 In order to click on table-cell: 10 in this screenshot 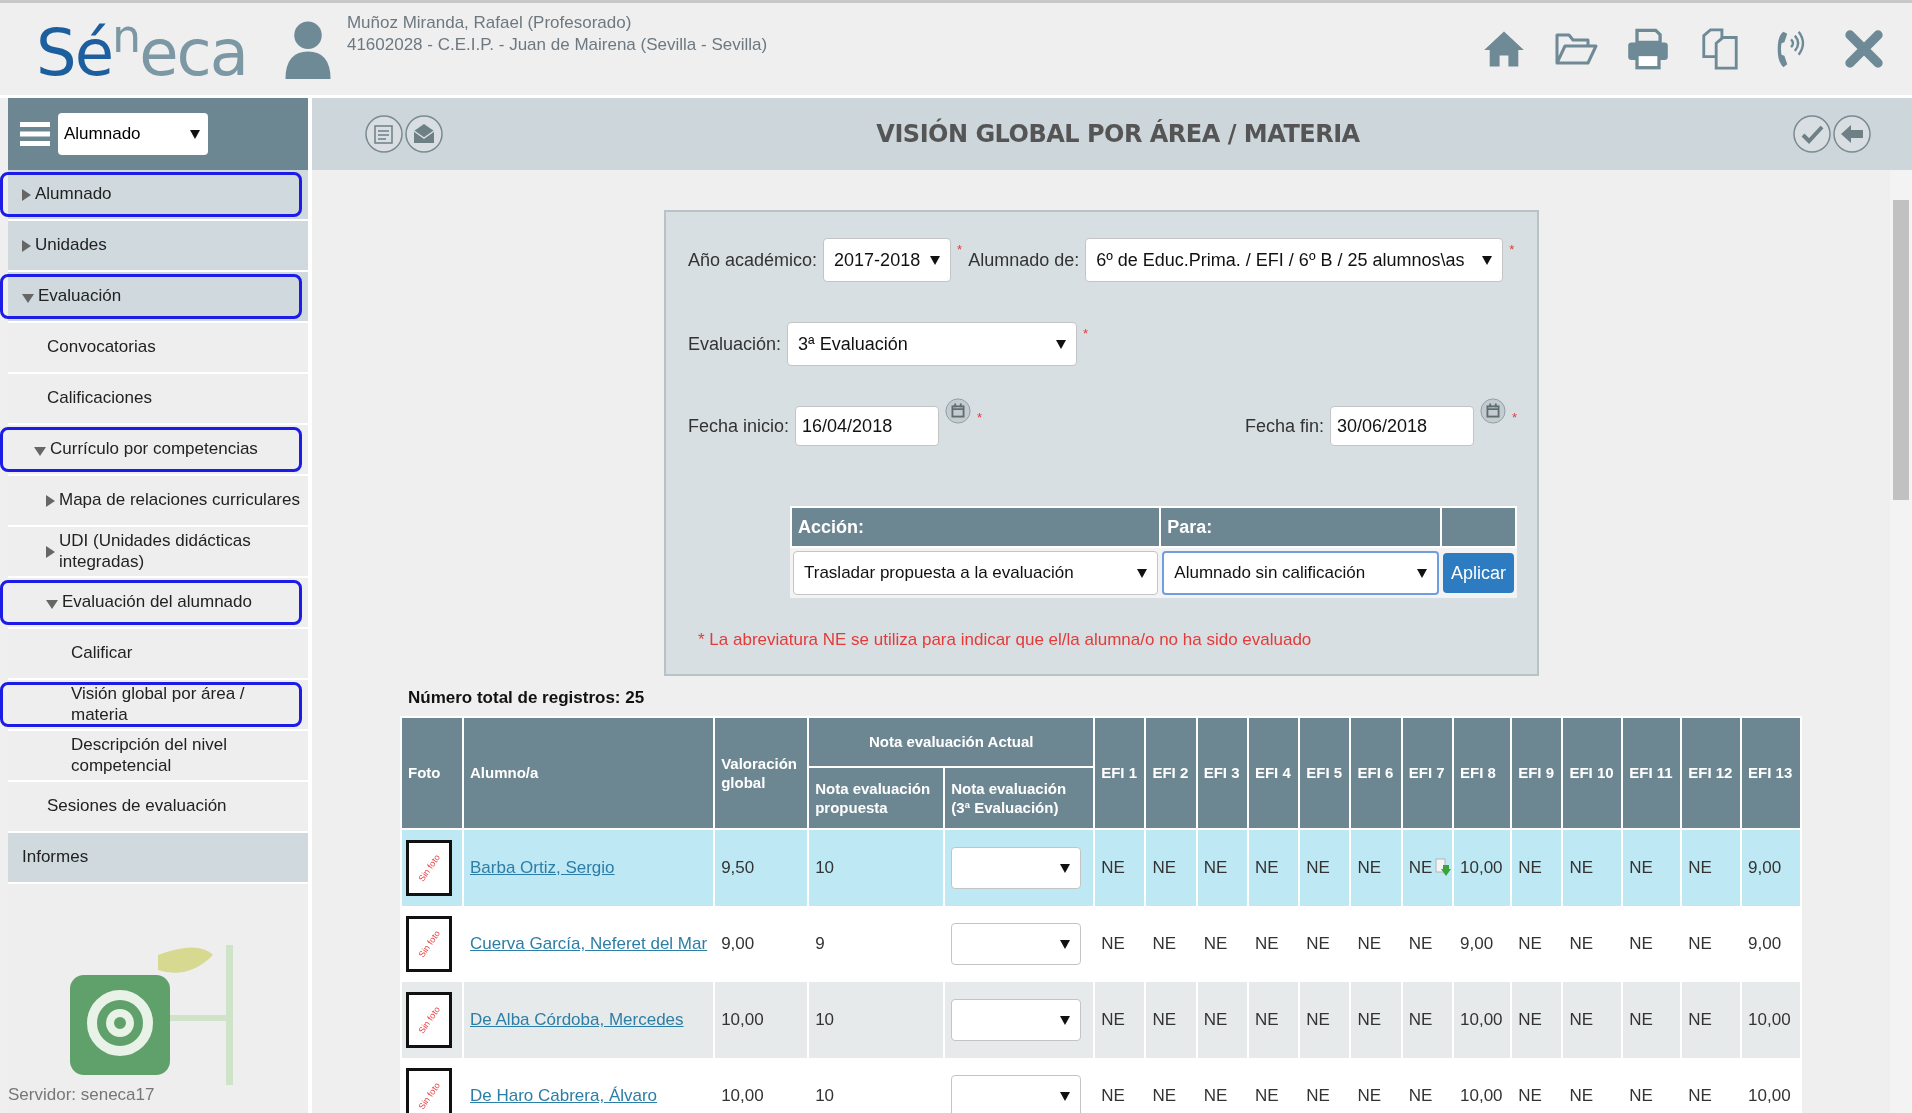, I will do `click(876, 1020)`.